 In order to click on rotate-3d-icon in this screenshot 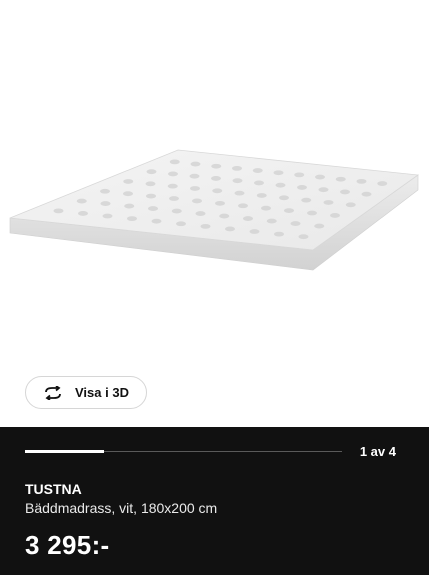, I will do `click(53, 392)`.